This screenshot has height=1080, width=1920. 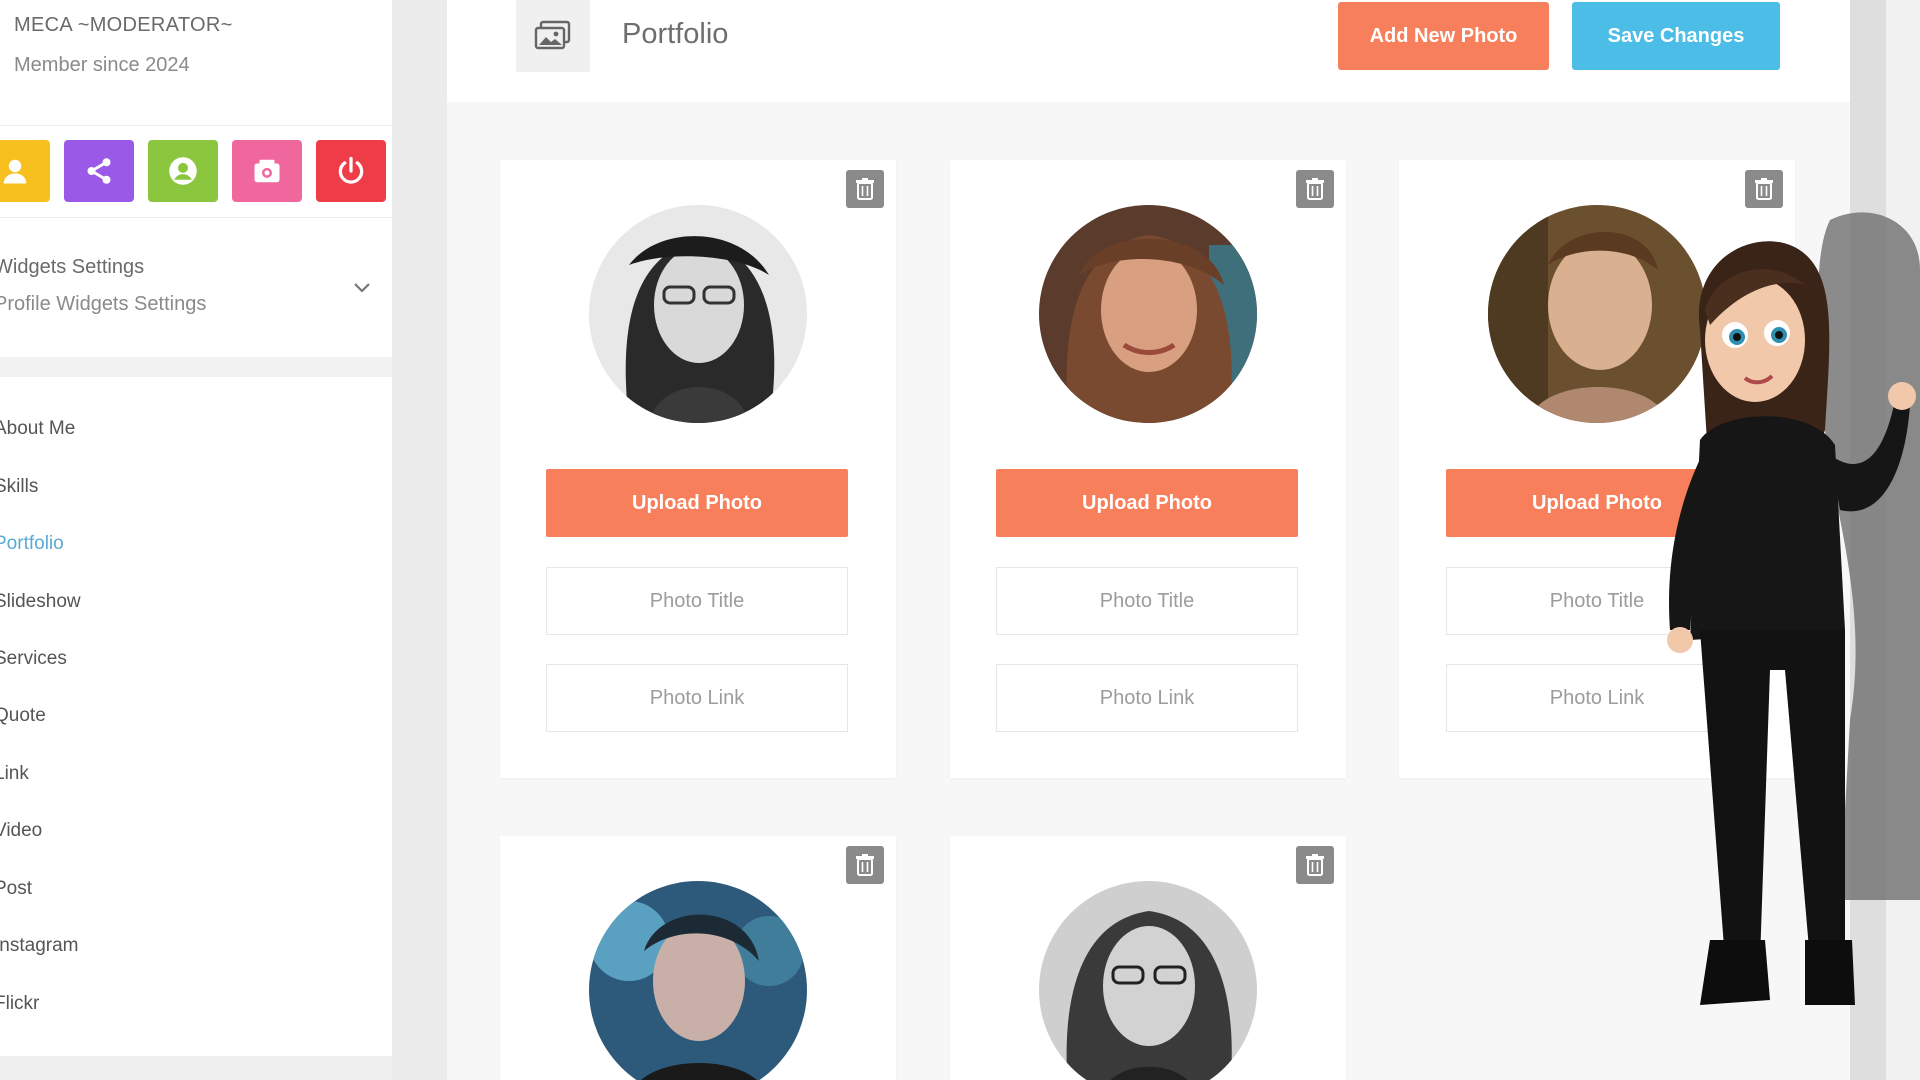 I want to click on power-icon, so click(x=351, y=170).